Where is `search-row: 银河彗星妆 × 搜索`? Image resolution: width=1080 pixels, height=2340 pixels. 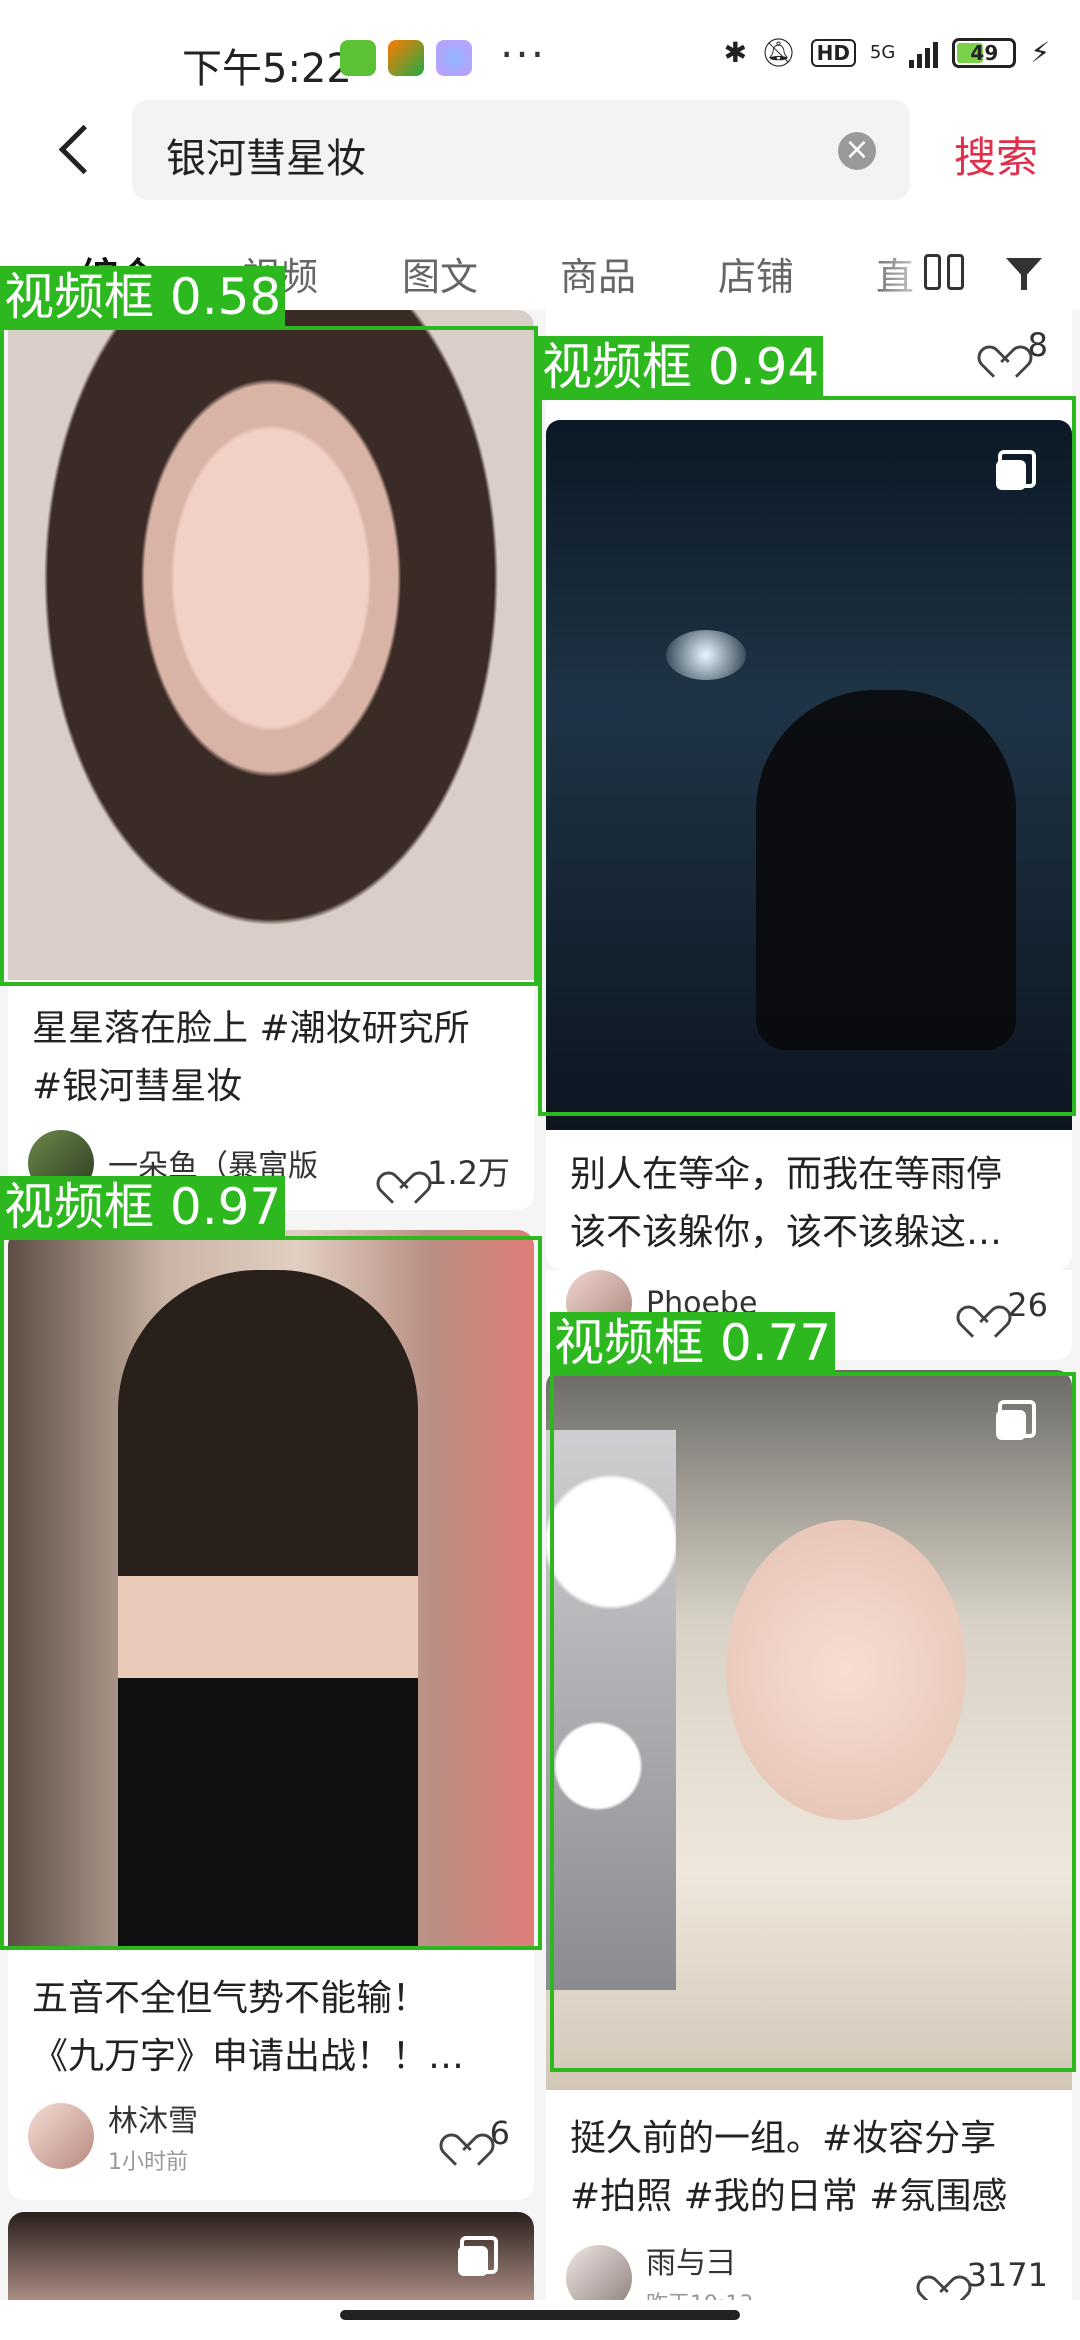
search-row: 银河彗星妆 × 搜索 is located at coordinates (540, 150).